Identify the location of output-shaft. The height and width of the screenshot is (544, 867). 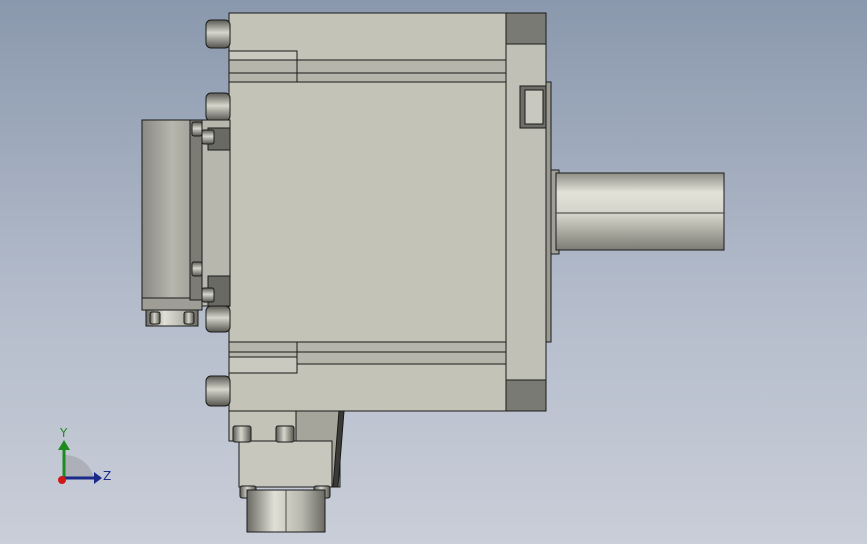
(637, 212).